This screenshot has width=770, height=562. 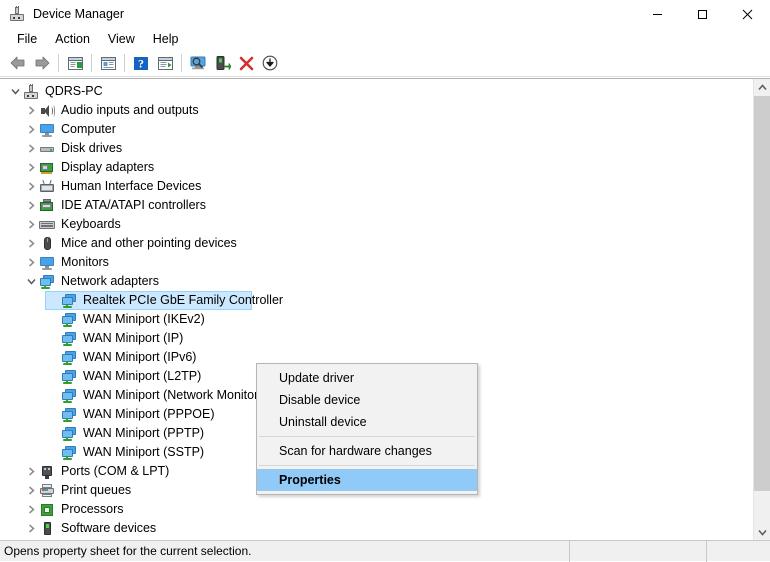 I want to click on tree-item: Computer, so click(x=376, y=129).